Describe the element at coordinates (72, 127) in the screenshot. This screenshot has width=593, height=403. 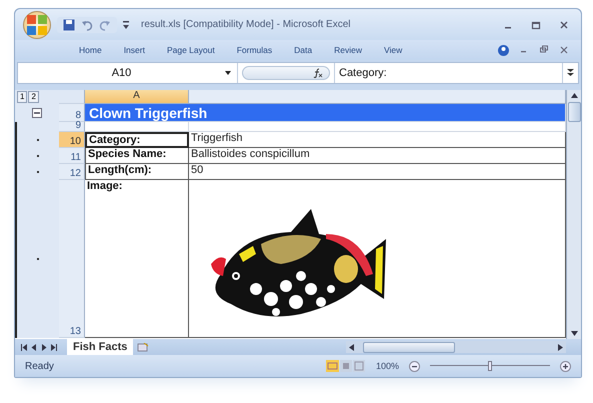
I see `row-header: 9` at that location.